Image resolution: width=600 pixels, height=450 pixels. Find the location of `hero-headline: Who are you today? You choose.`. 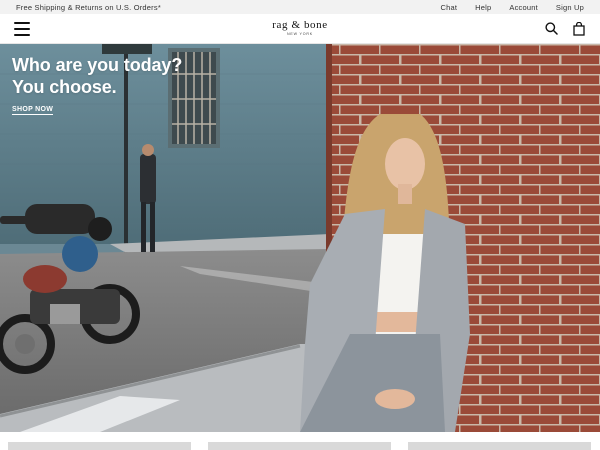

hero-headline: Who are you today? You choose. is located at coordinates (97, 76).